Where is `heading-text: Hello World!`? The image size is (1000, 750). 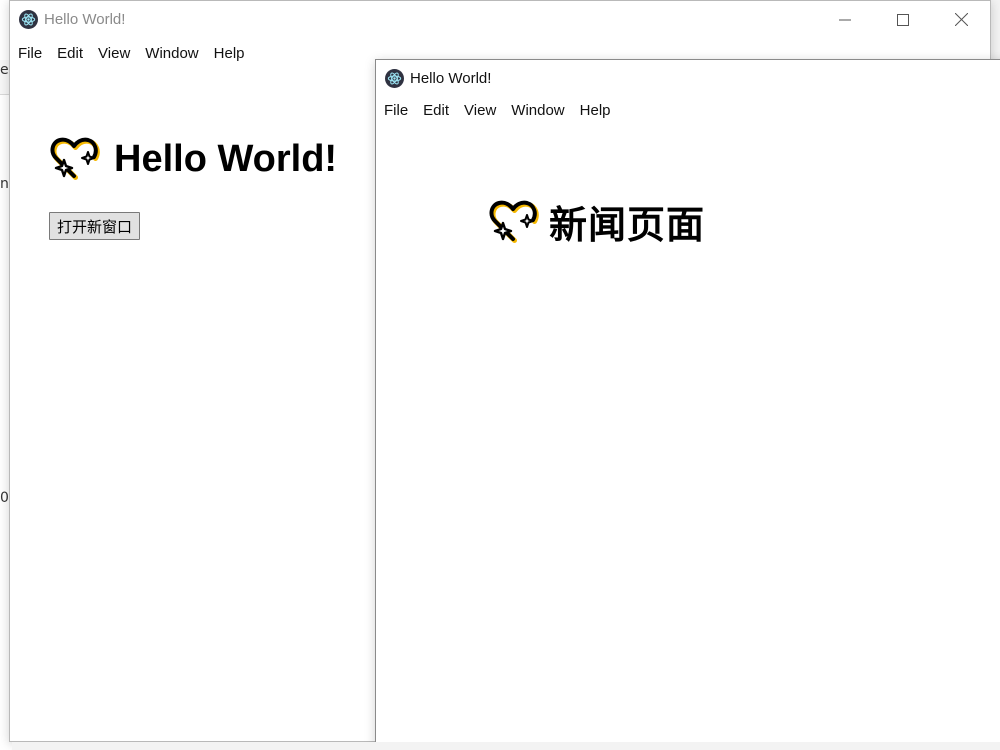
heading-text: Hello World! is located at coordinates (226, 158).